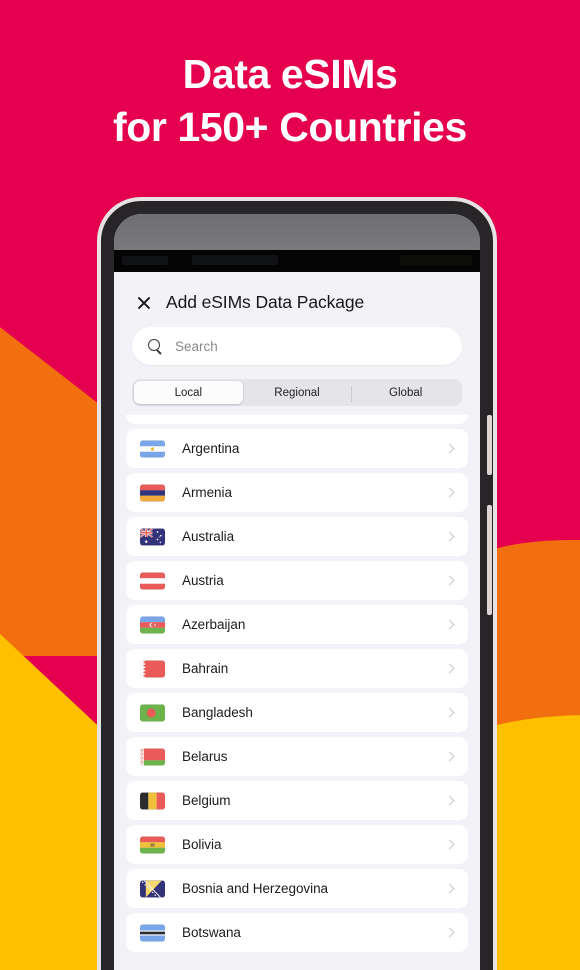  Describe the element at coordinates (202, 844) in the screenshot. I see `country-name: Bolivia` at that location.